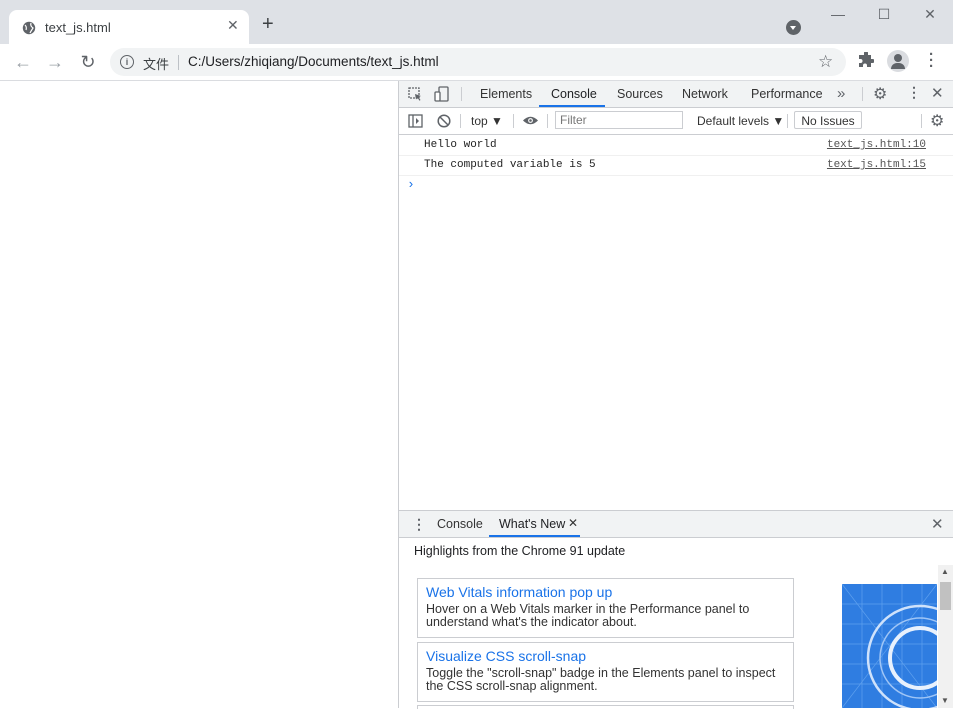  I want to click on extensions-puzzle-icon, so click(866, 60).